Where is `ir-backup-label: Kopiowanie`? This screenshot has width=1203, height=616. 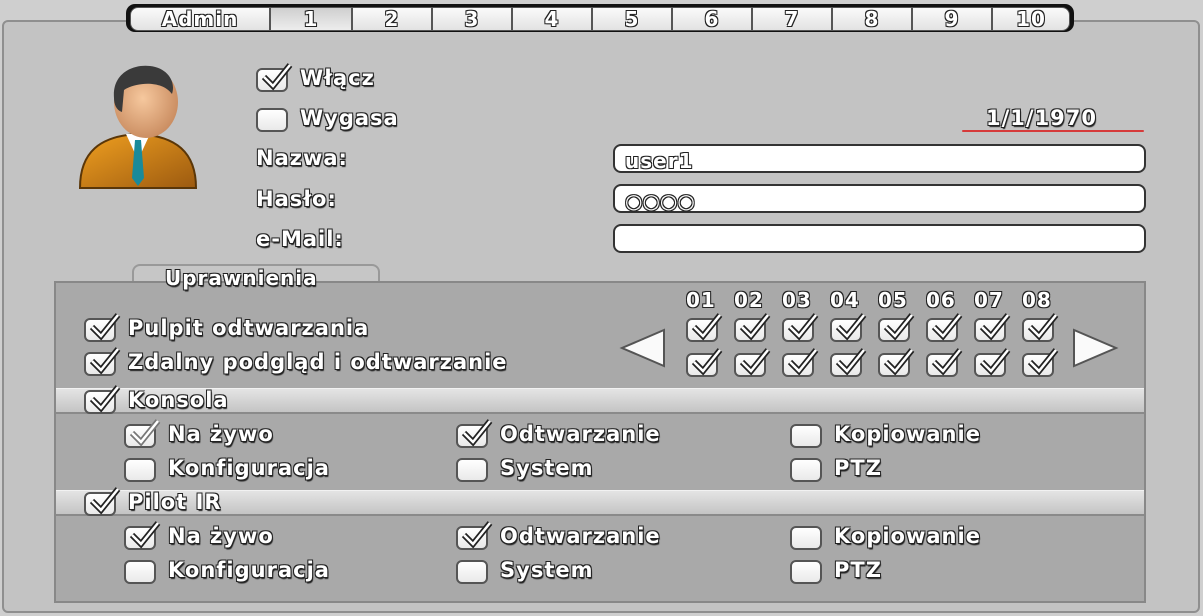
ir-backup-label: Kopiowanie is located at coordinates (907, 536).